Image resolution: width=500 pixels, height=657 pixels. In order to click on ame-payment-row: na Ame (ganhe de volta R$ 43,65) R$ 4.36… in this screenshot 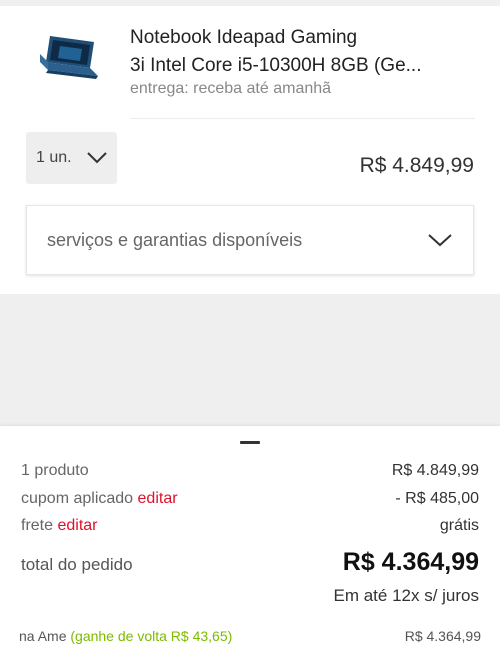, I will do `click(250, 636)`.